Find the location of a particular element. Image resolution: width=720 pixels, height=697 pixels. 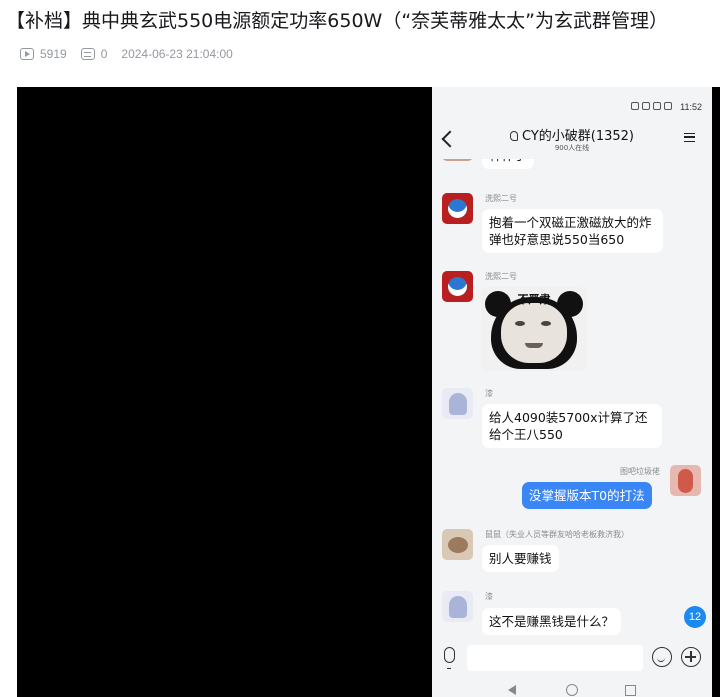

message-item: 洗熙二号 不严肃 is located at coordinates (572, 323).